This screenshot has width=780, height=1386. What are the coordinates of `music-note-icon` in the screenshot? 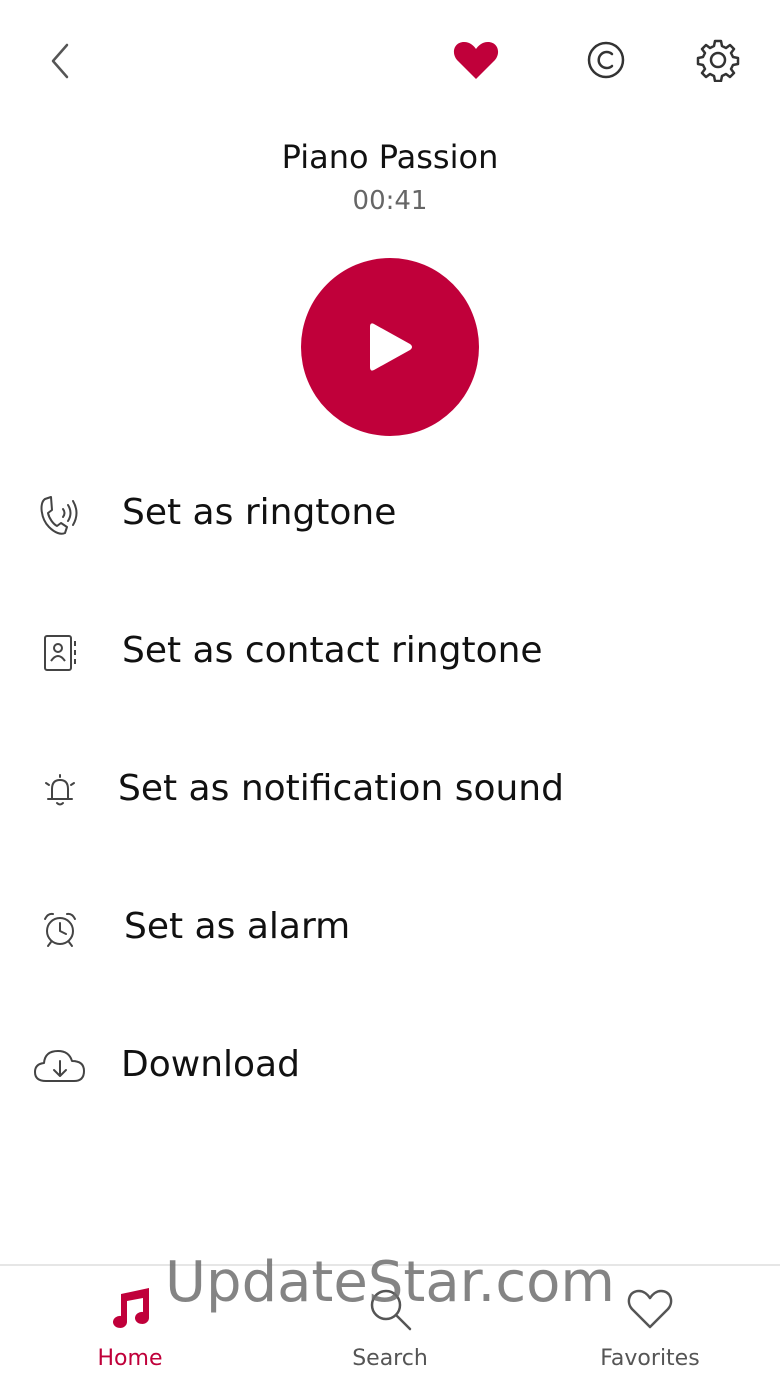 It's located at (130, 1309).